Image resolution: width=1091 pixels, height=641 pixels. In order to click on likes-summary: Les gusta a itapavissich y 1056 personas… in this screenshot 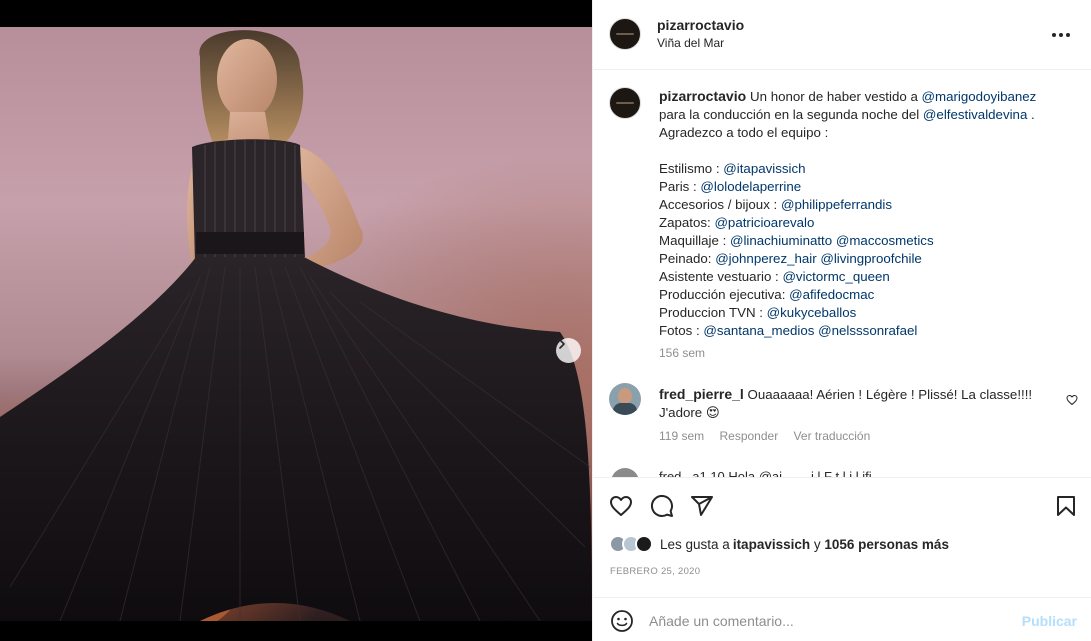, I will do `click(779, 544)`.